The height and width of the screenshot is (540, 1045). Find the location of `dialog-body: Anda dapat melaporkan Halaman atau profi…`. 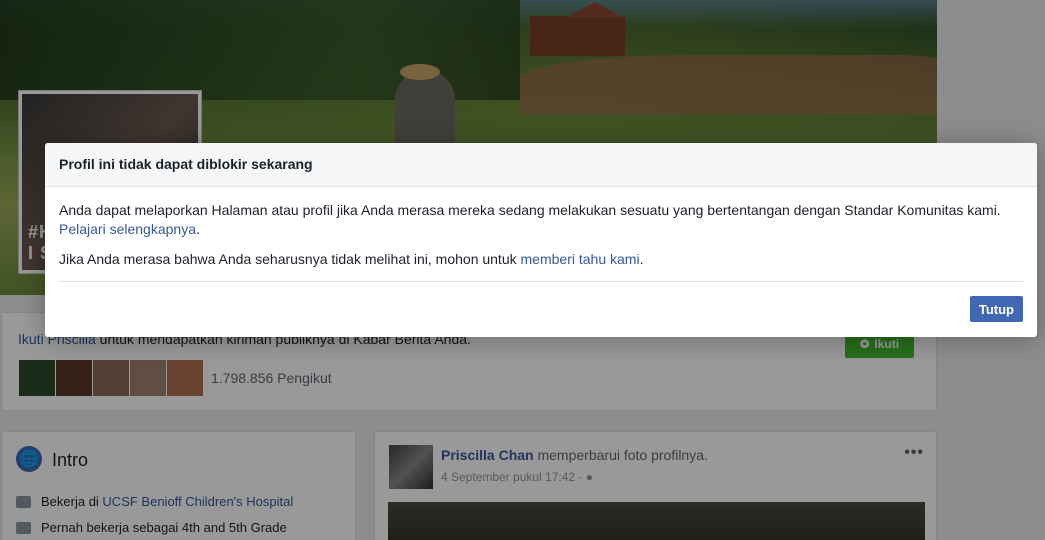

dialog-body: Anda dapat melaporkan Halaman atau profi… is located at coordinates (541, 228).